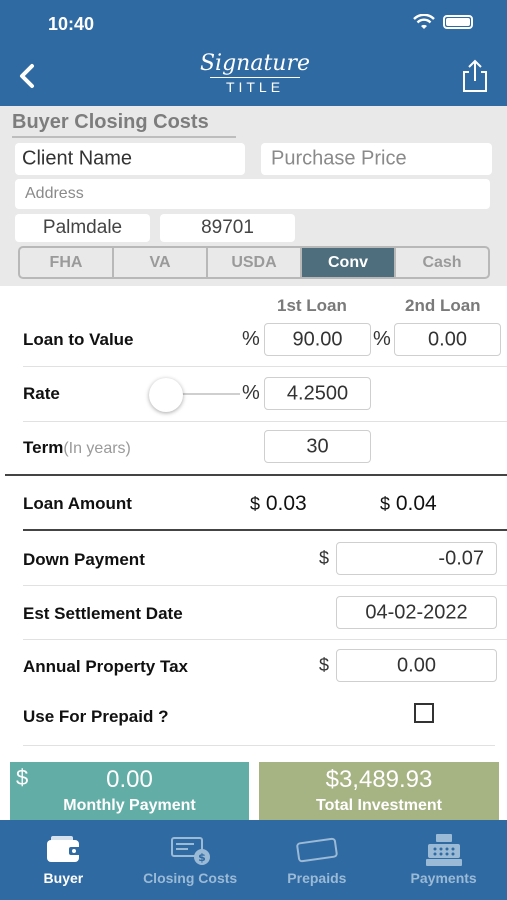 The height and width of the screenshot is (900, 507). I want to click on tab-prepaids: Prepaids, so click(317, 860).